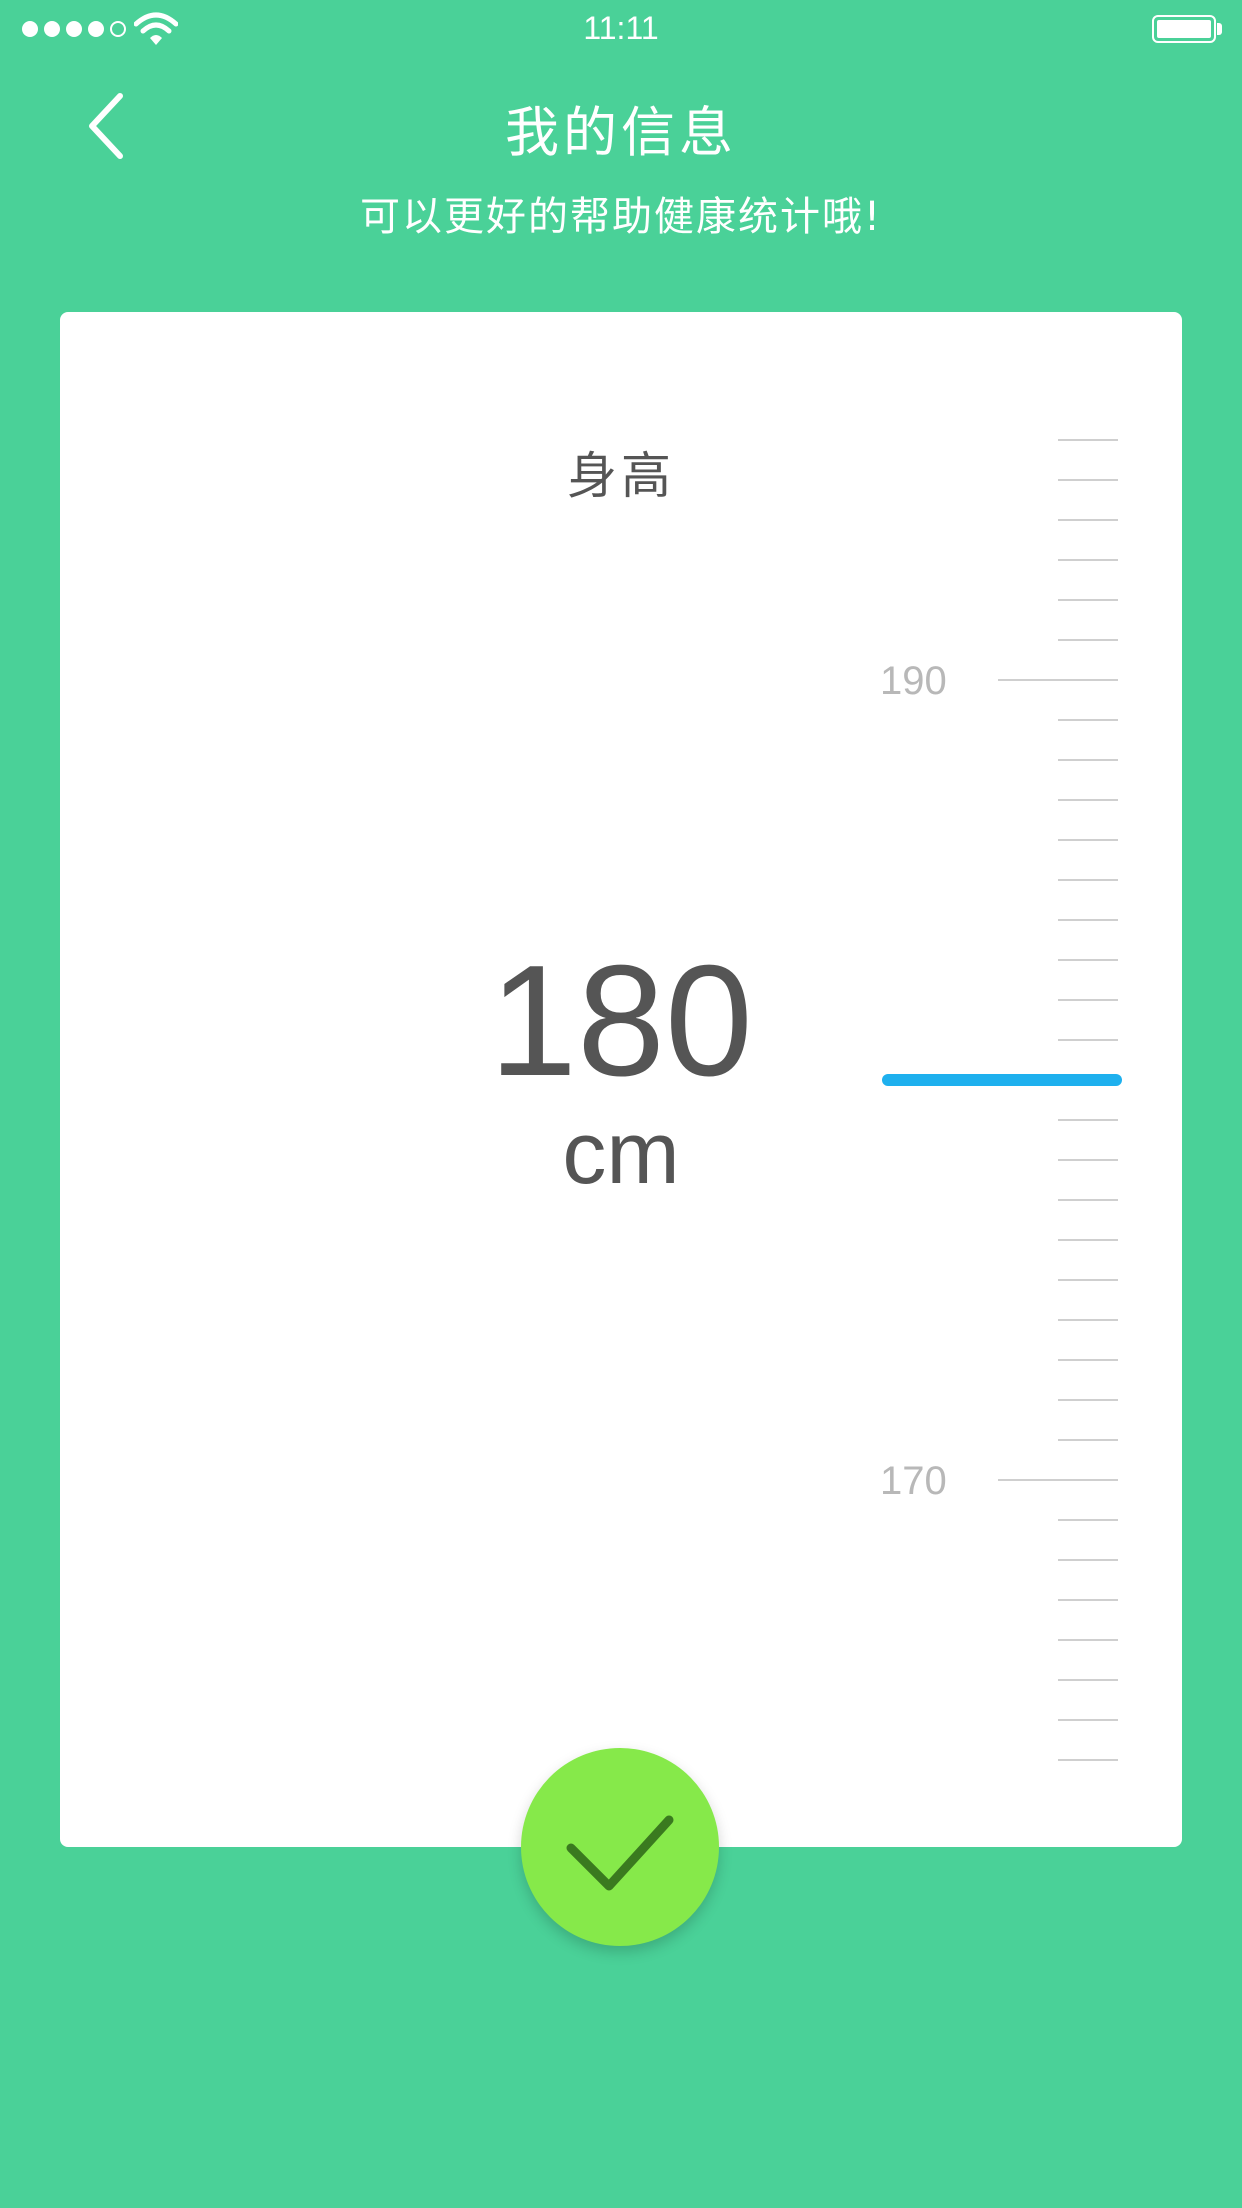  What do you see at coordinates (1184, 29) in the screenshot?
I see `battery-icon` at bounding box center [1184, 29].